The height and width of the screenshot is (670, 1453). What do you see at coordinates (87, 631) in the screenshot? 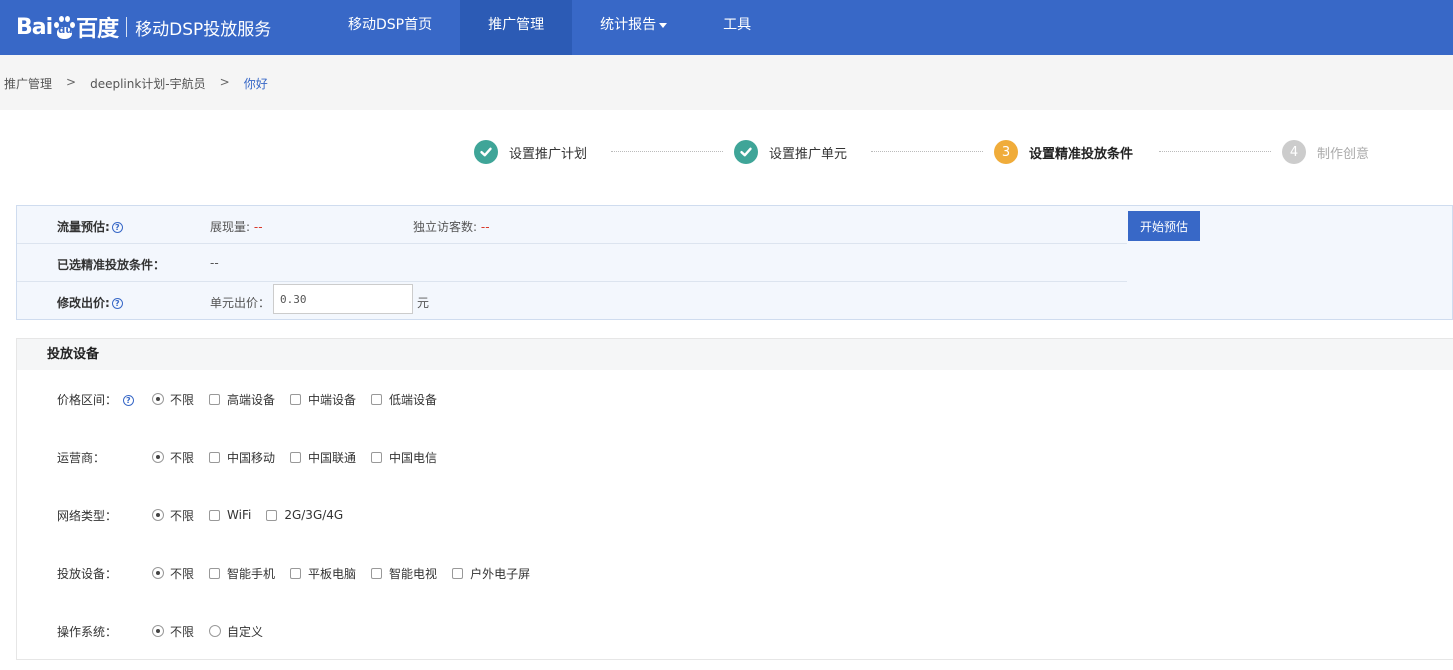
I see `os-label: 操作系统：` at bounding box center [87, 631].